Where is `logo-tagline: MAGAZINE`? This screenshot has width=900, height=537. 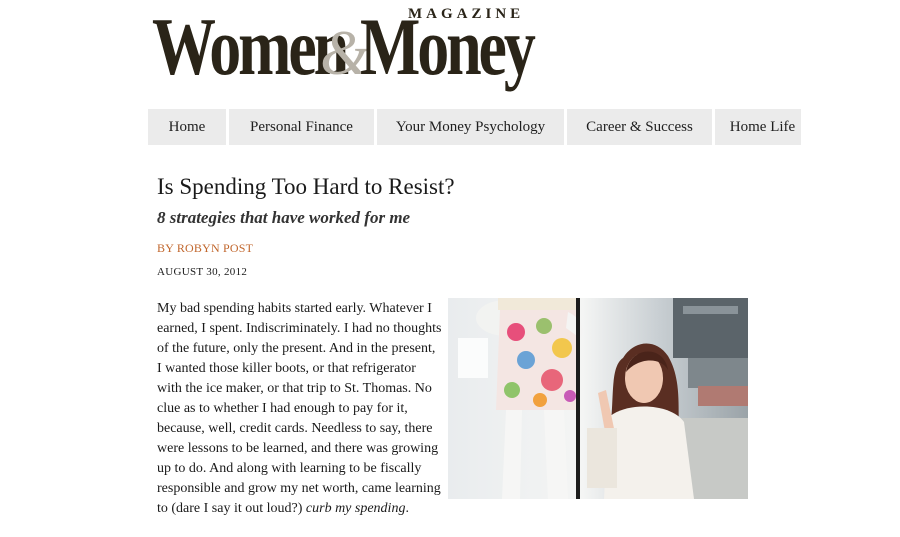
logo-tagline: MAGAZINE is located at coordinates (466, 14).